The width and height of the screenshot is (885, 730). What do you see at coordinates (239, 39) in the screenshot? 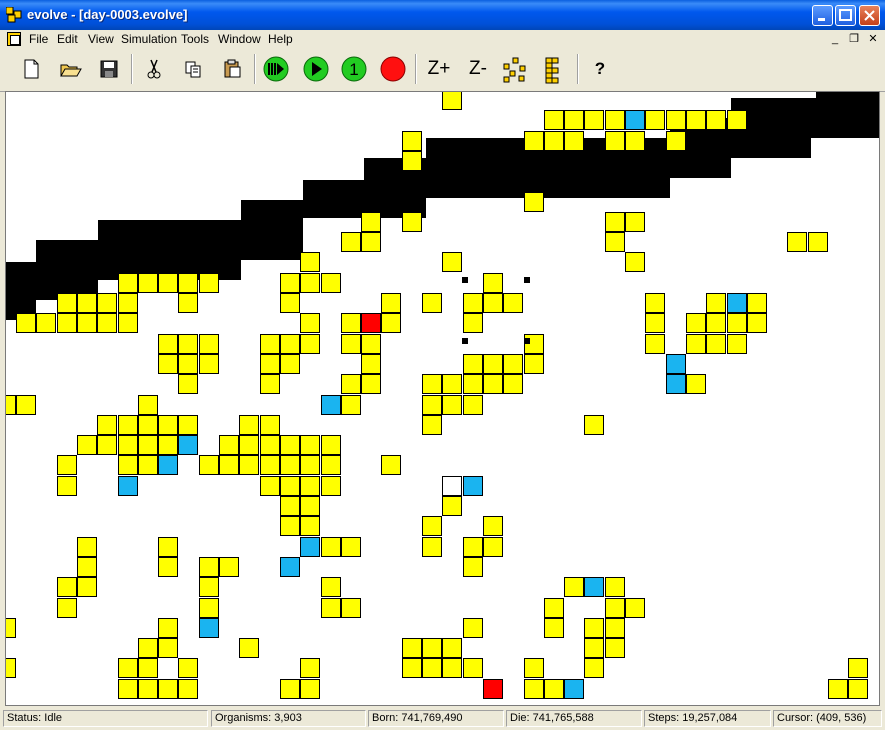
I see `menu-window: Window` at bounding box center [239, 39].